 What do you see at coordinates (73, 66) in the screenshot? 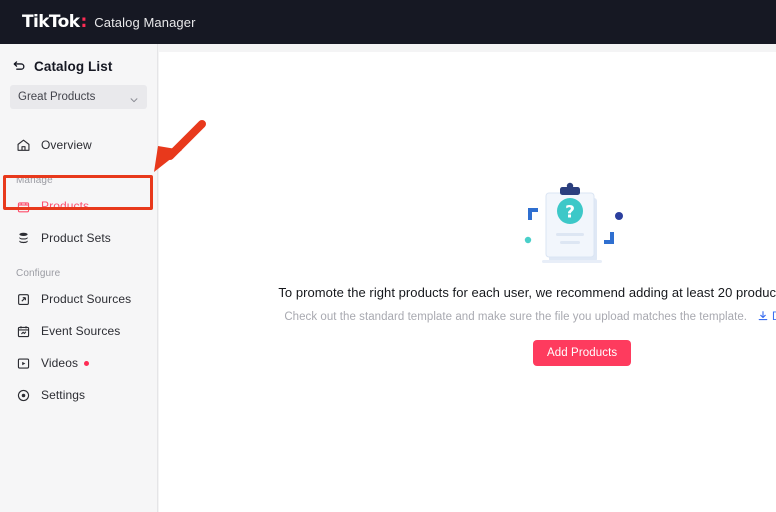
I see `catalog-list-title: Catalog List` at bounding box center [73, 66].